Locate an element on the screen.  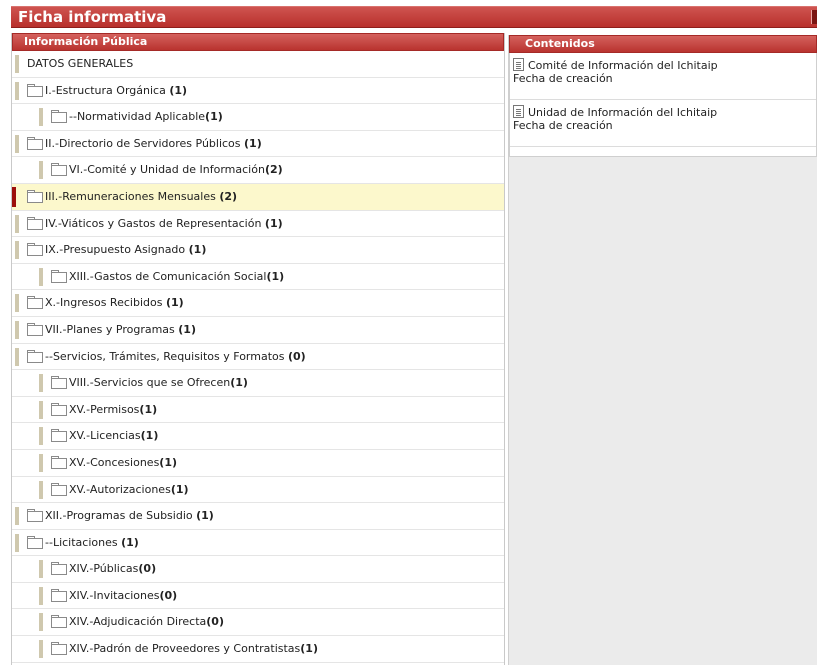
tree-item: VII.-Planes y Programas (1) is located at coordinates (258, 330).